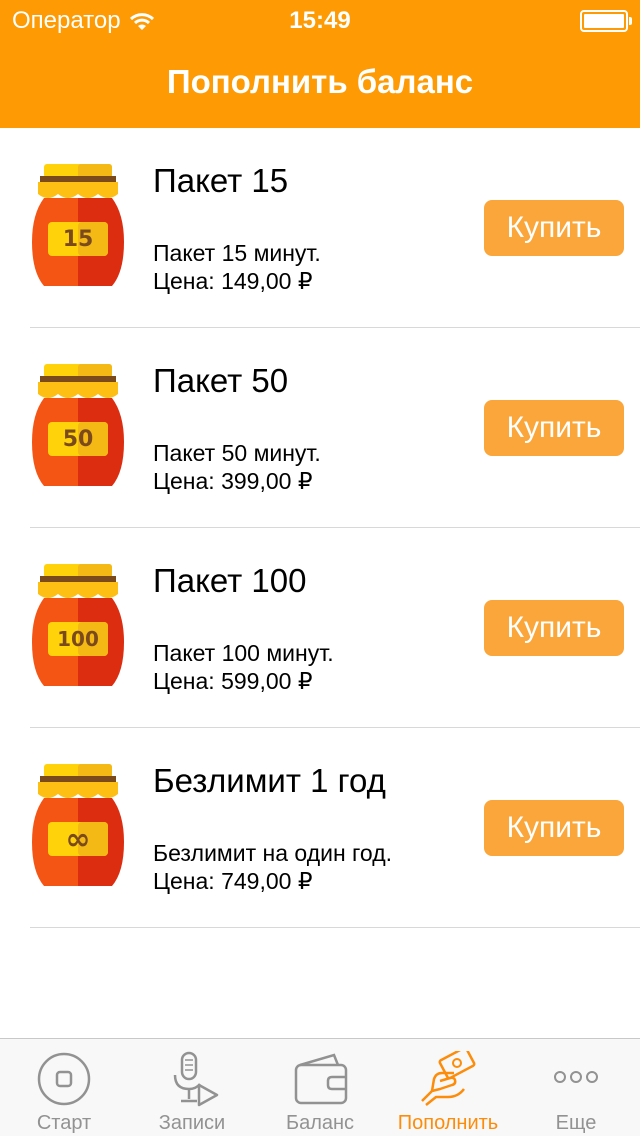  Describe the element at coordinates (576, 1077) in the screenshot. I see `more-dots-icon` at that location.